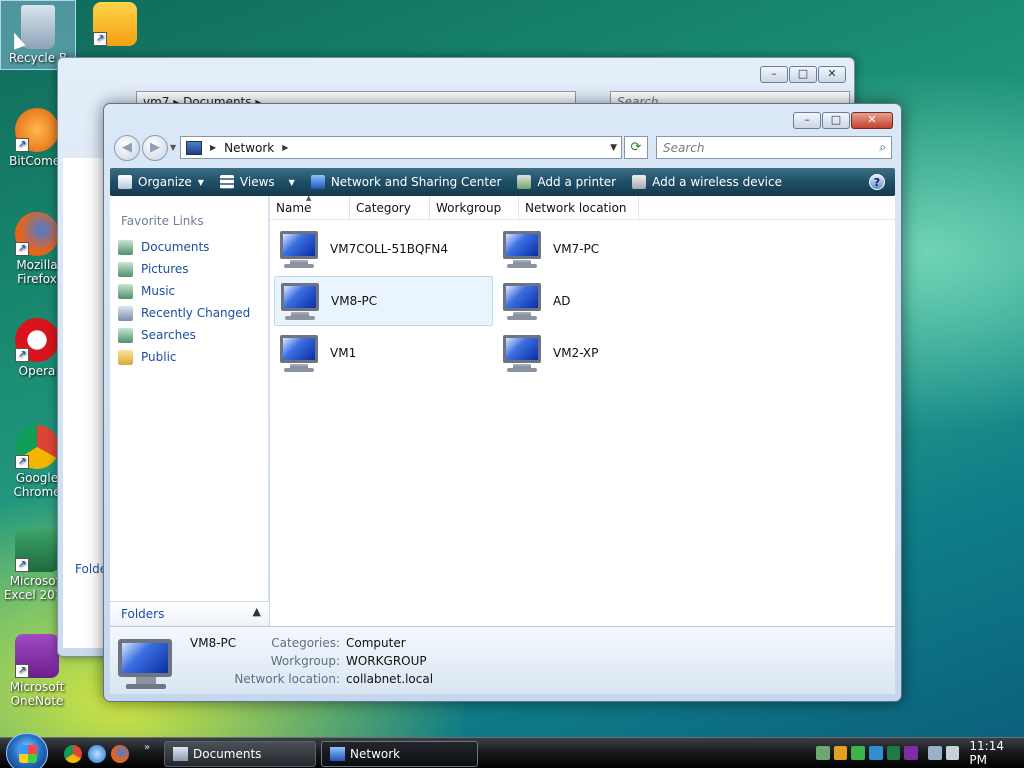  What do you see at coordinates (294, 208) in the screenshot?
I see `column-header-label: Name` at bounding box center [294, 208].